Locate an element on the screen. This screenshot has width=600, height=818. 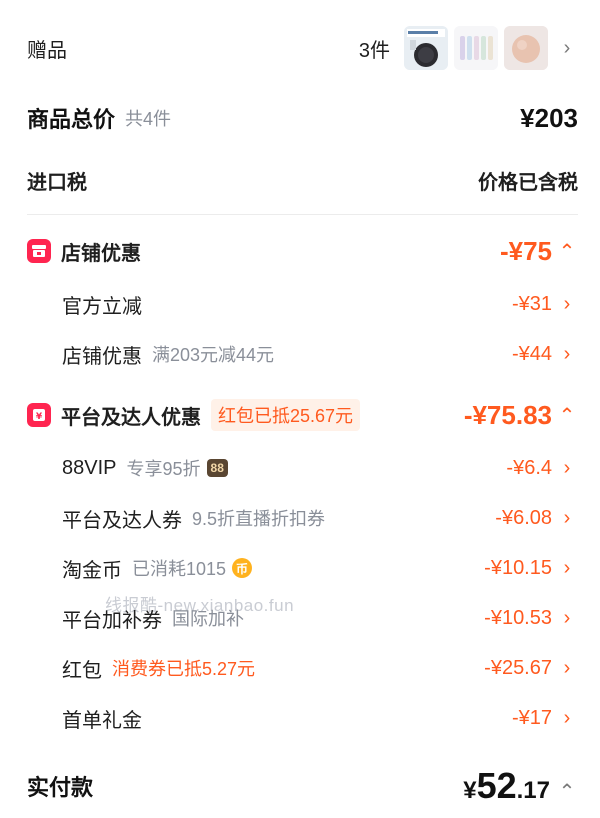
total-count: 共4件 is located at coordinates (148, 119).